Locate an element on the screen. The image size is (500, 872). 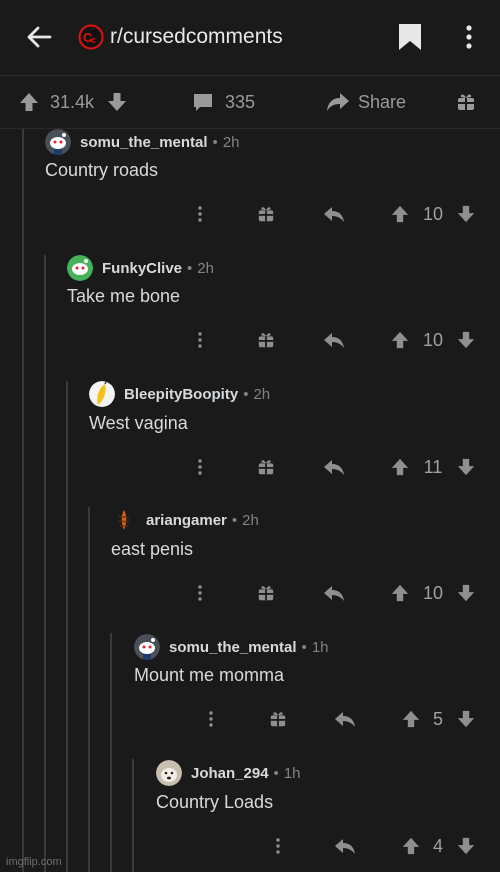
top-bar: C c r/cursedcomments is located at coordinates (250, 38).